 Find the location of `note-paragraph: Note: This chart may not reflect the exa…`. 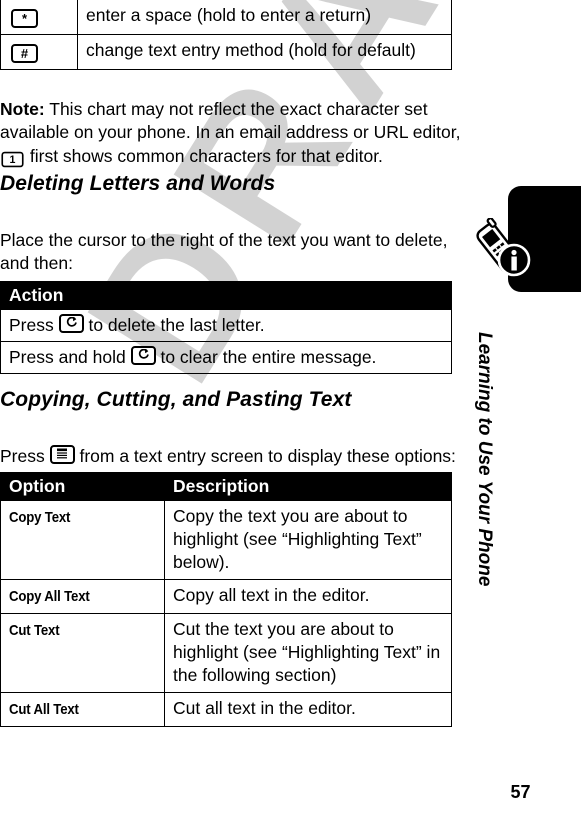

note-paragraph: Note: This chart may not reflect the exa… is located at coordinates (235, 133).